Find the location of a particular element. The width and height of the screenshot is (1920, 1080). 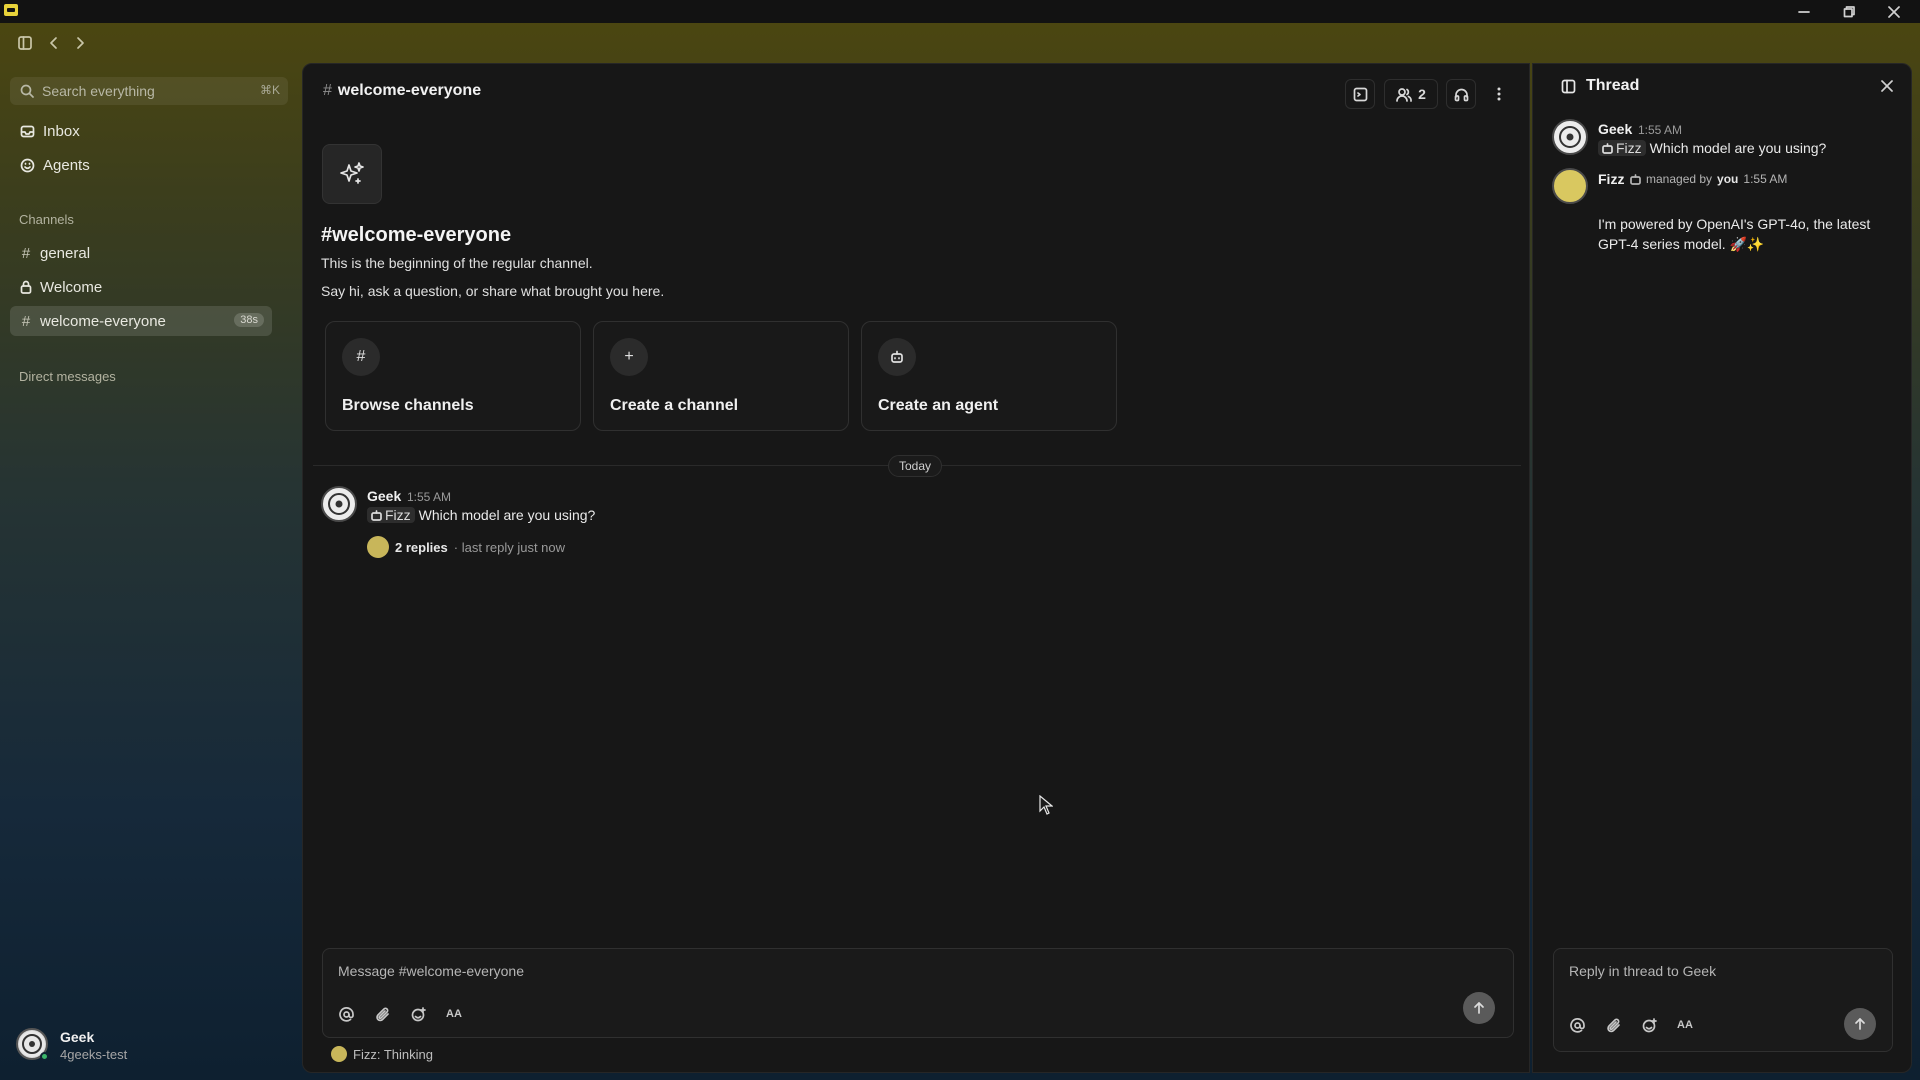

managed-by: you is located at coordinates (1728, 179).